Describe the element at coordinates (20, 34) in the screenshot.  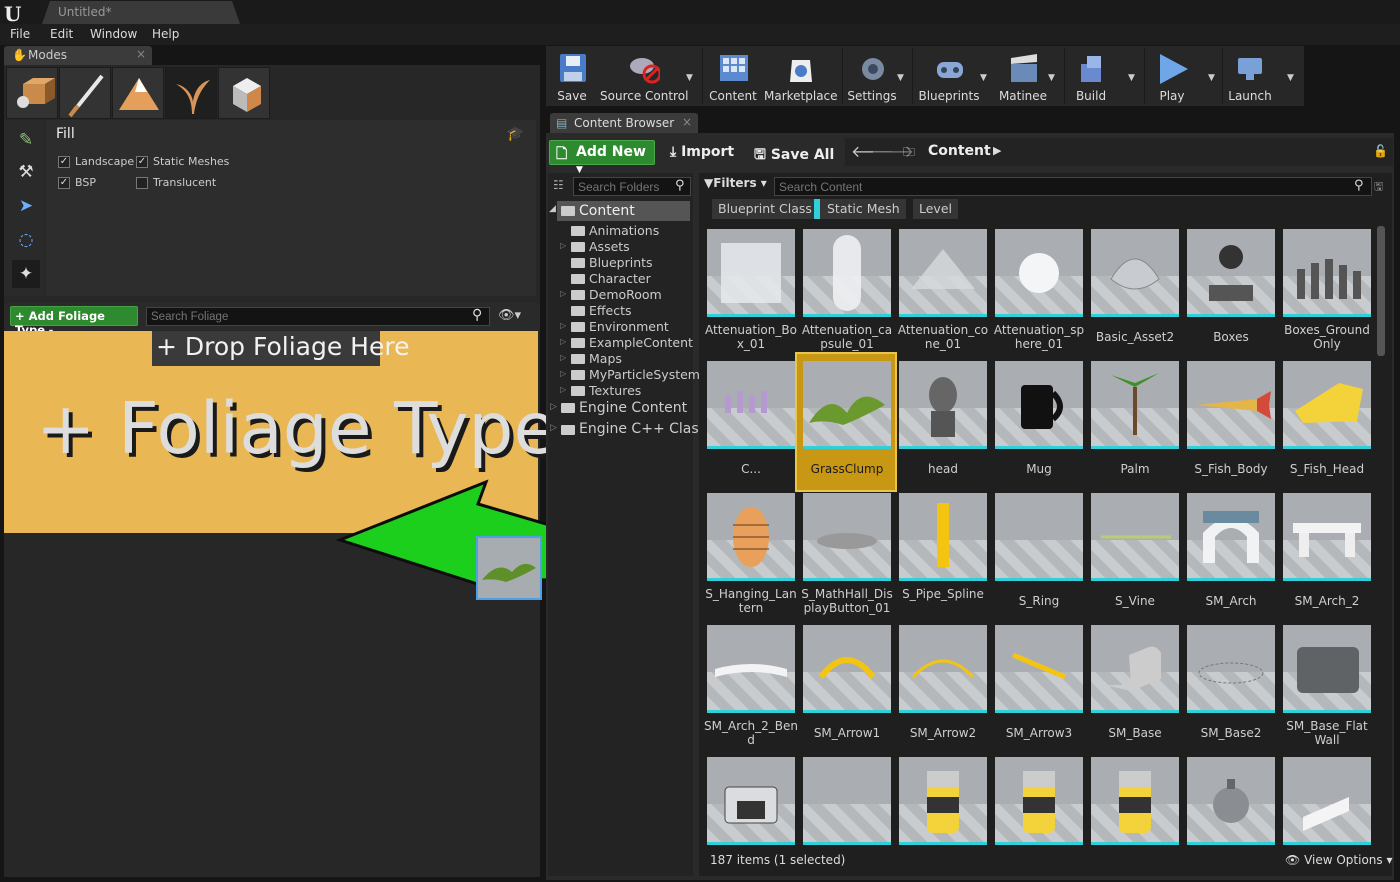
I see `menu-file: File` at that location.